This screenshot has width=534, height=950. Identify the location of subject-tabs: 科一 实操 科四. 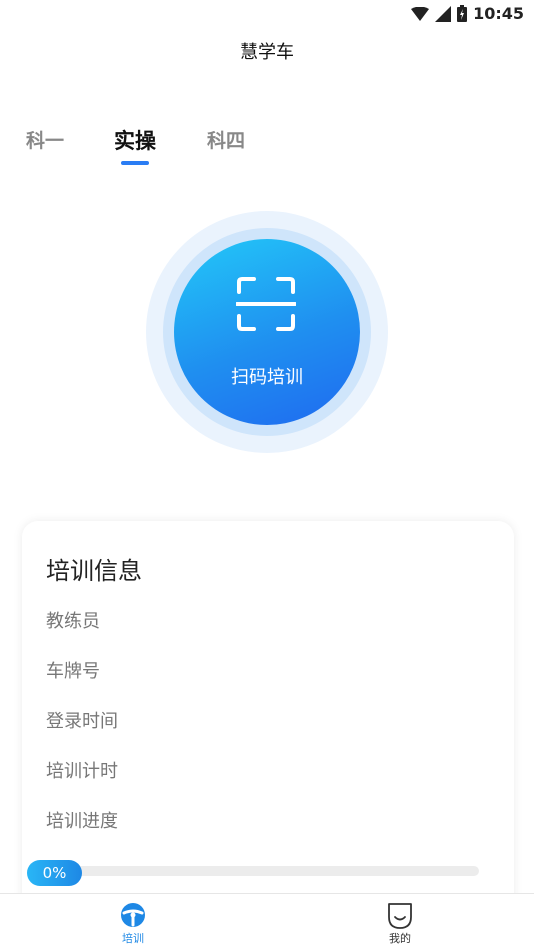
(267, 148).